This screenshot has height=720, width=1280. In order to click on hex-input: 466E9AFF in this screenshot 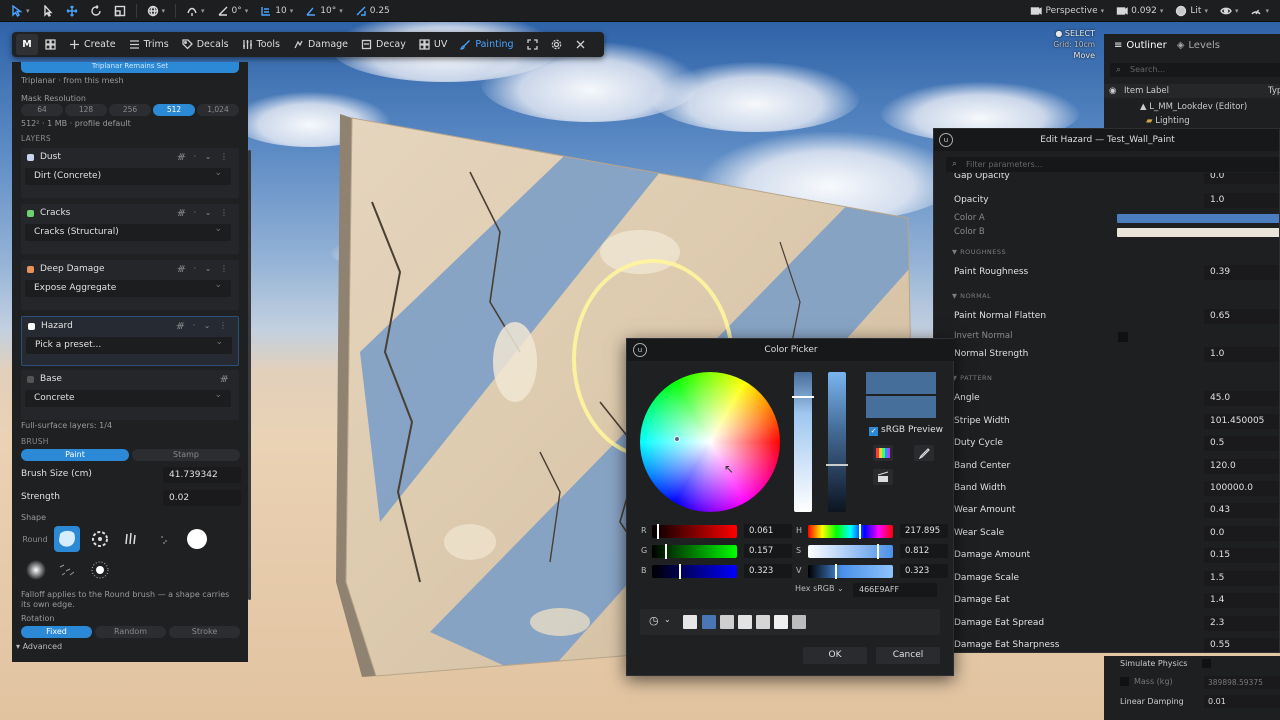, I will do `click(895, 590)`.